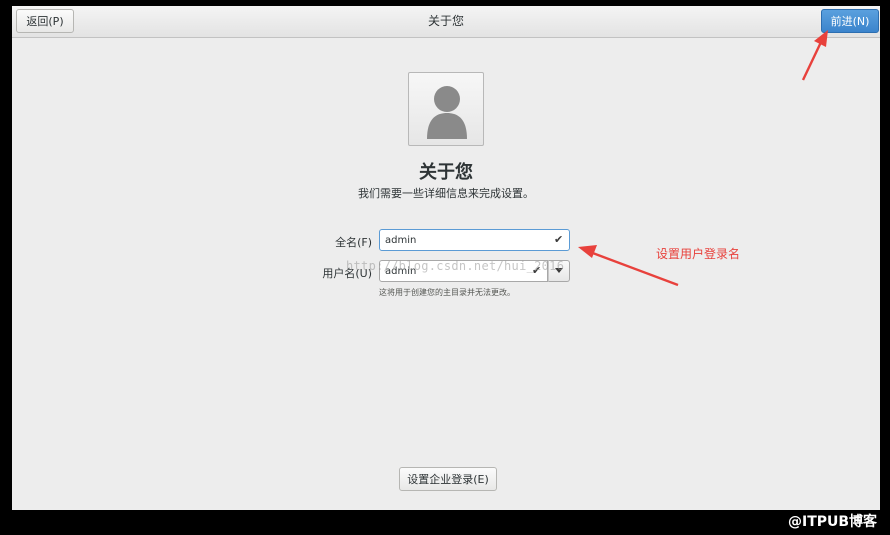 The height and width of the screenshot is (535, 890). What do you see at coordinates (353, 242) in the screenshot?
I see `fullname-label: 全名(F)` at bounding box center [353, 242].